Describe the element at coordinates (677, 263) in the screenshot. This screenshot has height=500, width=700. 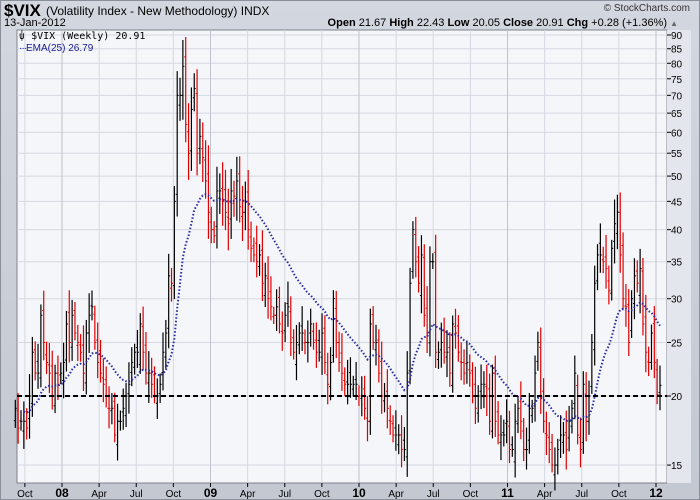
I see `y-tick-label: 35` at that location.